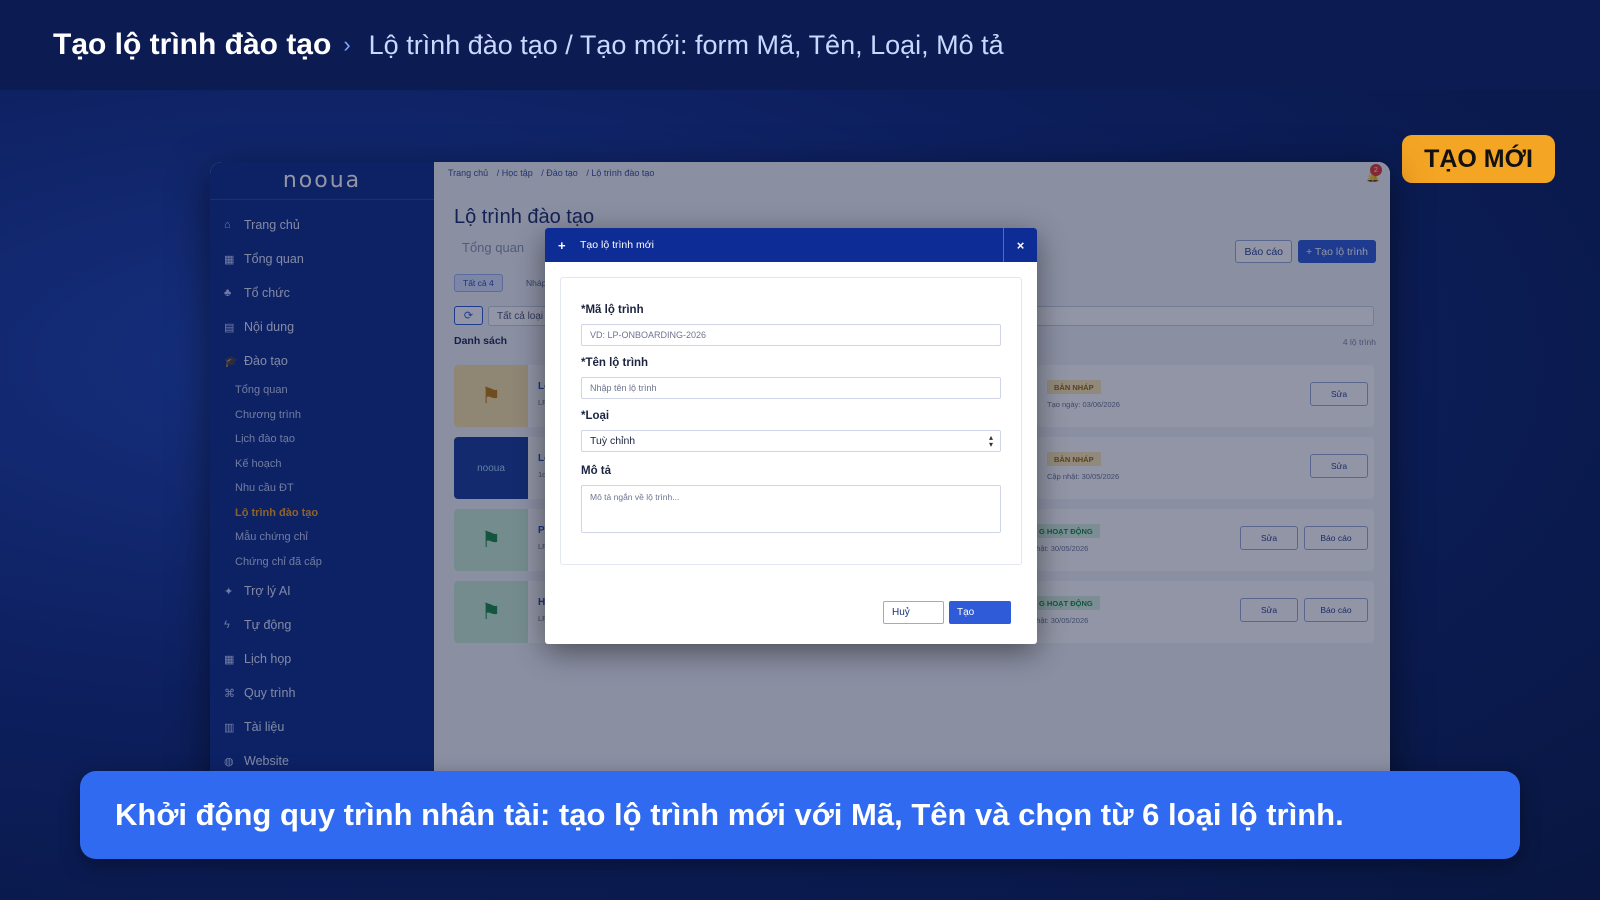 The width and height of the screenshot is (1600, 900). Describe the element at coordinates (617, 245) in the screenshot. I see `modal-title: Tạo lộ trình mới` at that location.